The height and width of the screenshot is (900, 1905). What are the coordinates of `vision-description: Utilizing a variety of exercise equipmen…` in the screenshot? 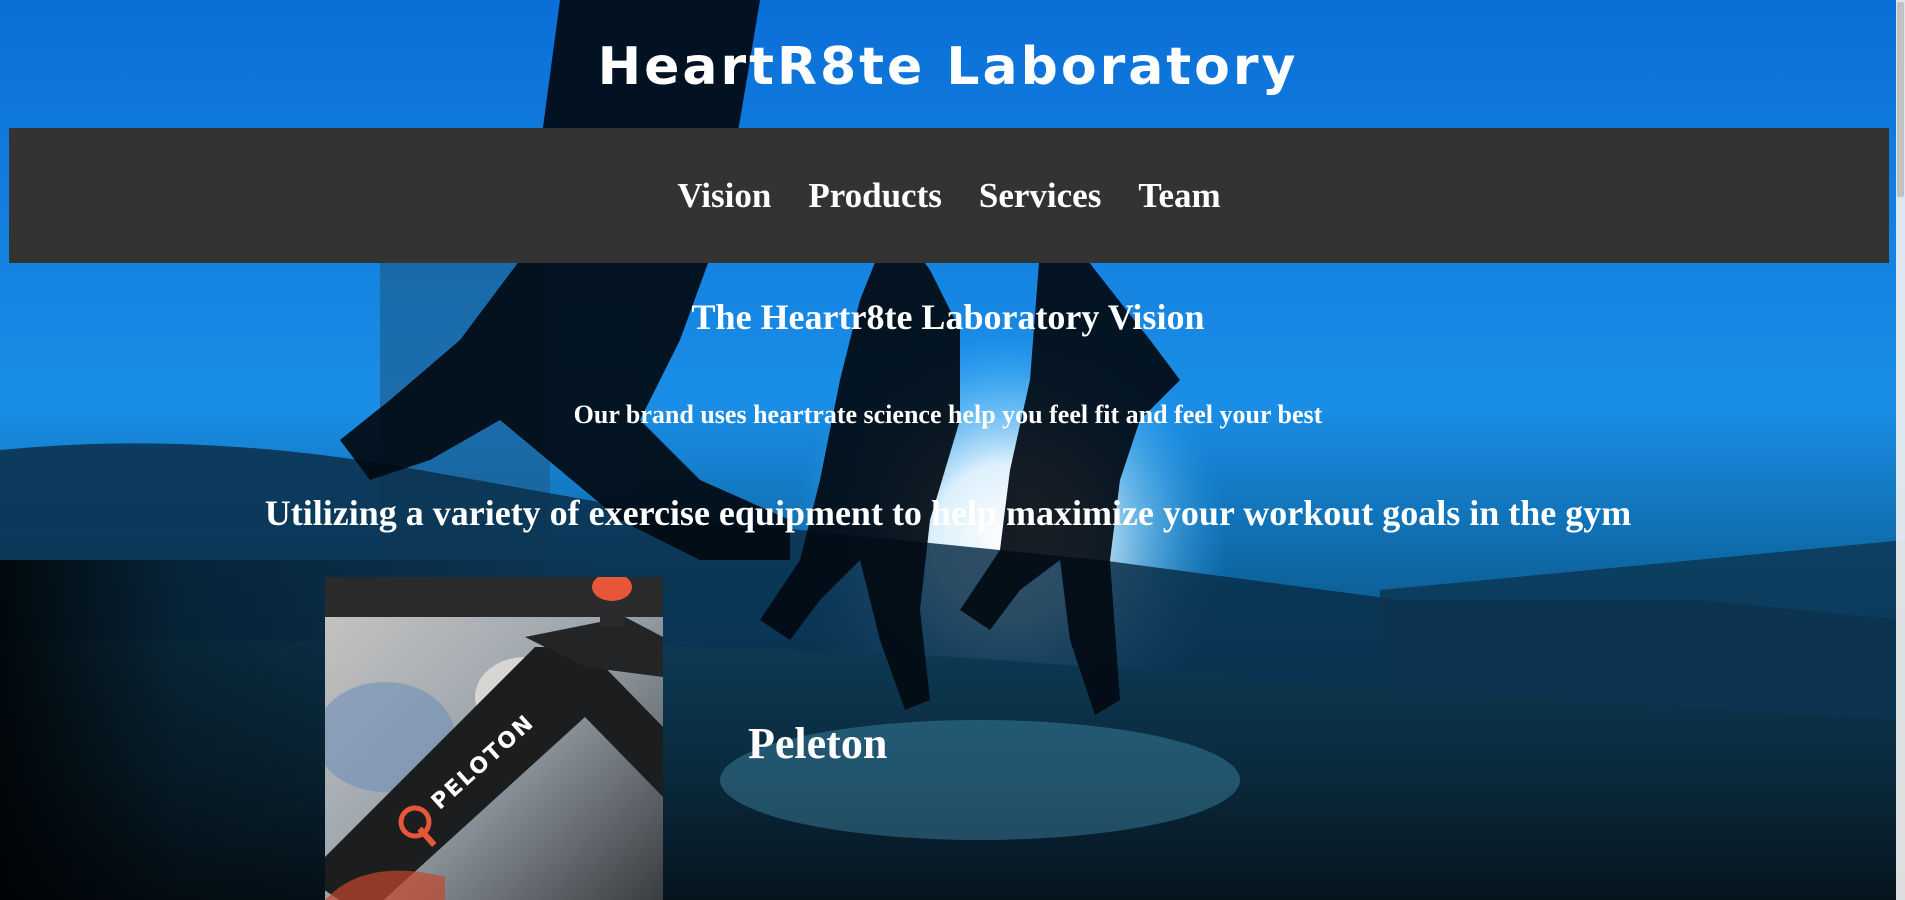 It's located at (948, 513).